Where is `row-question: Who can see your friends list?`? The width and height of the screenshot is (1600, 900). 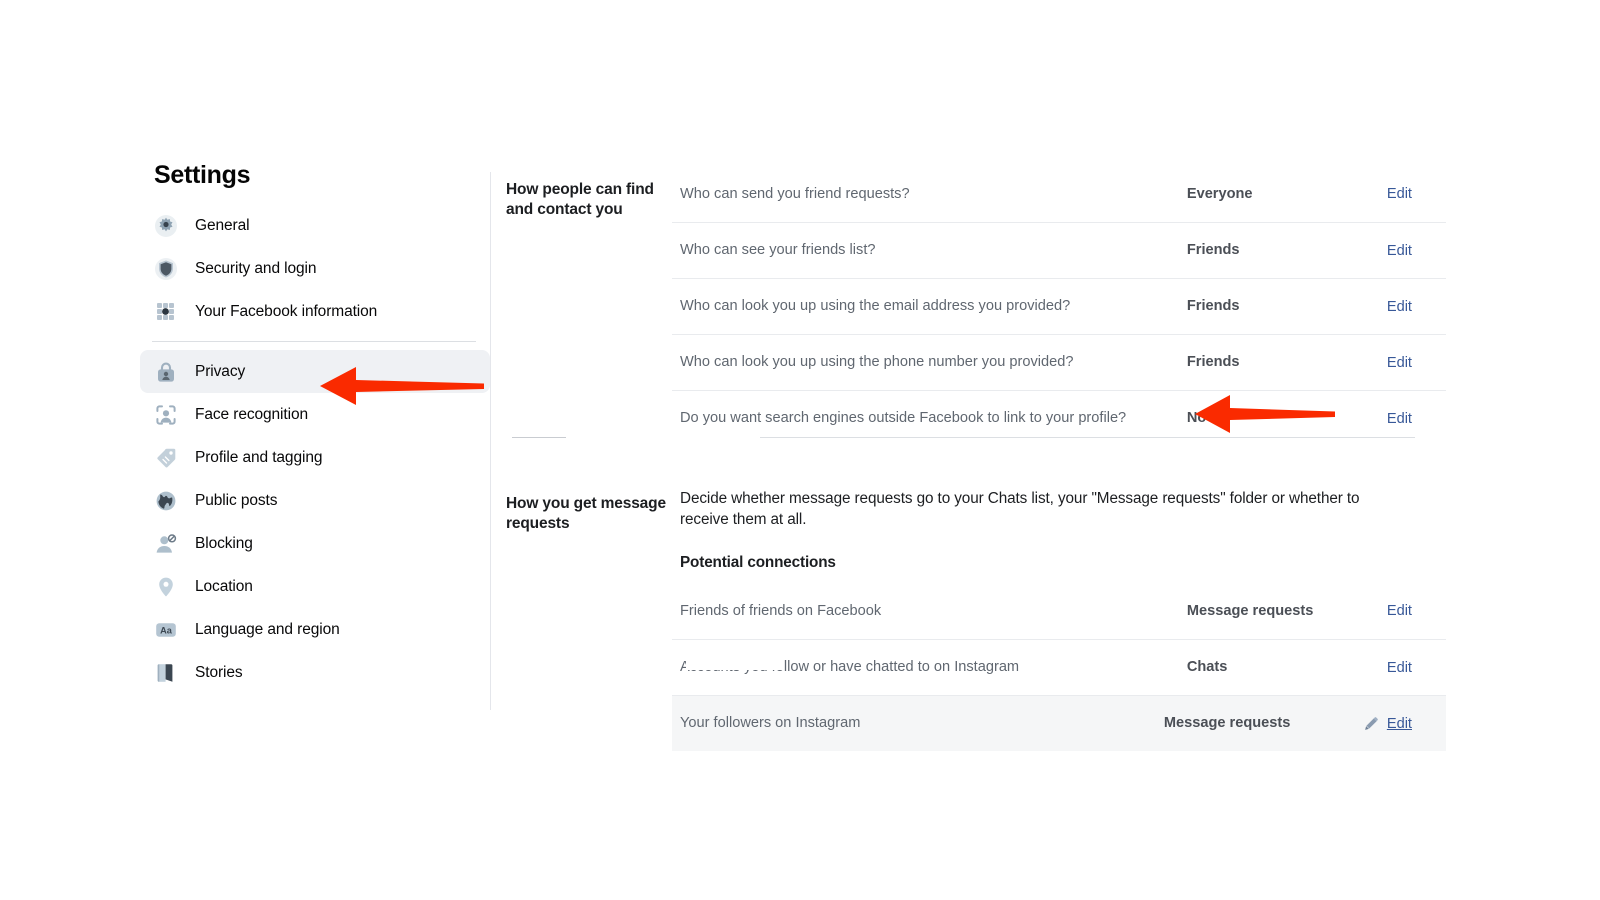 row-question: Who can see your friends list? is located at coordinates (778, 250).